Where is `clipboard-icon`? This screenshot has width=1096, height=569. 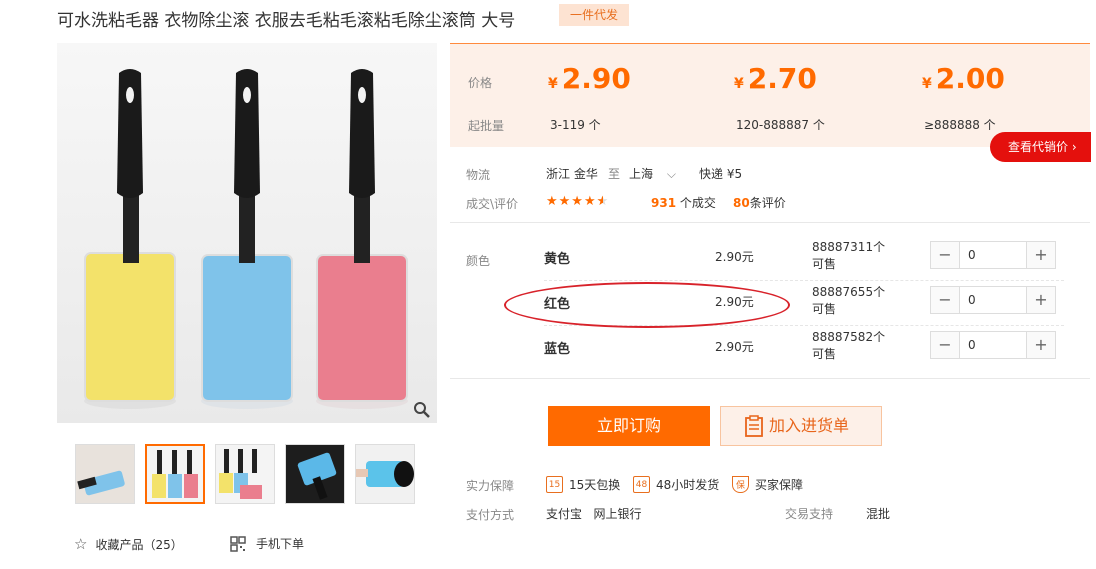 clipboard-icon is located at coordinates (754, 426).